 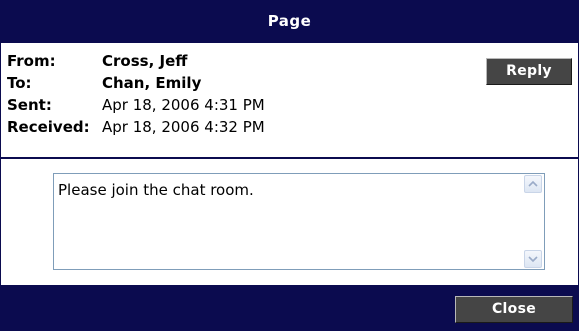 What do you see at coordinates (48, 127) in the screenshot?
I see `received-label: Received:` at bounding box center [48, 127].